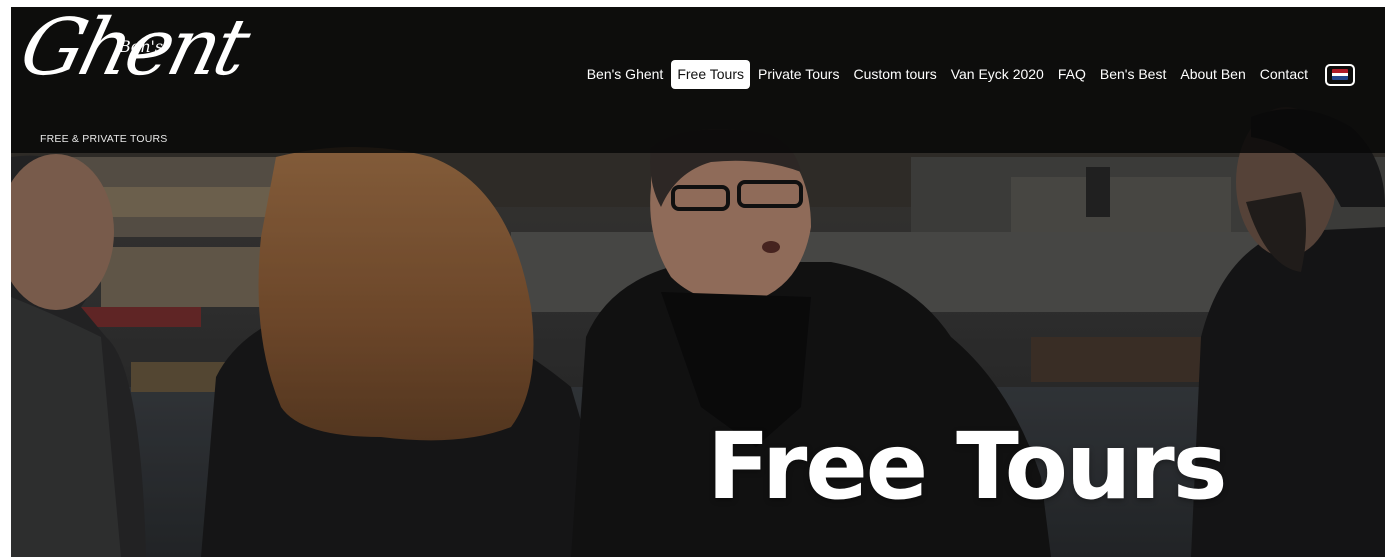  Describe the element at coordinates (997, 74) in the screenshot. I see `nav-item-van-eyck-2020: Van Eyck 2020` at that location.